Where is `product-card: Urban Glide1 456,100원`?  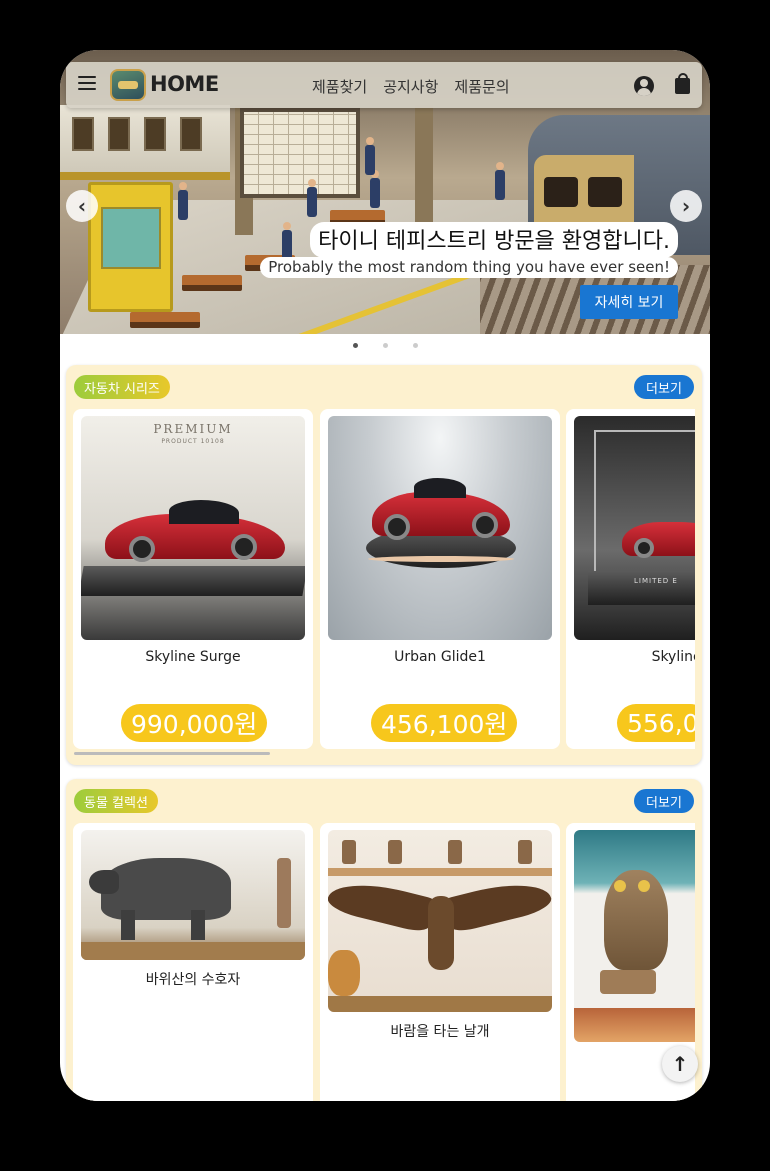
product-card: Urban Glide1 456,100원 is located at coordinates (440, 579).